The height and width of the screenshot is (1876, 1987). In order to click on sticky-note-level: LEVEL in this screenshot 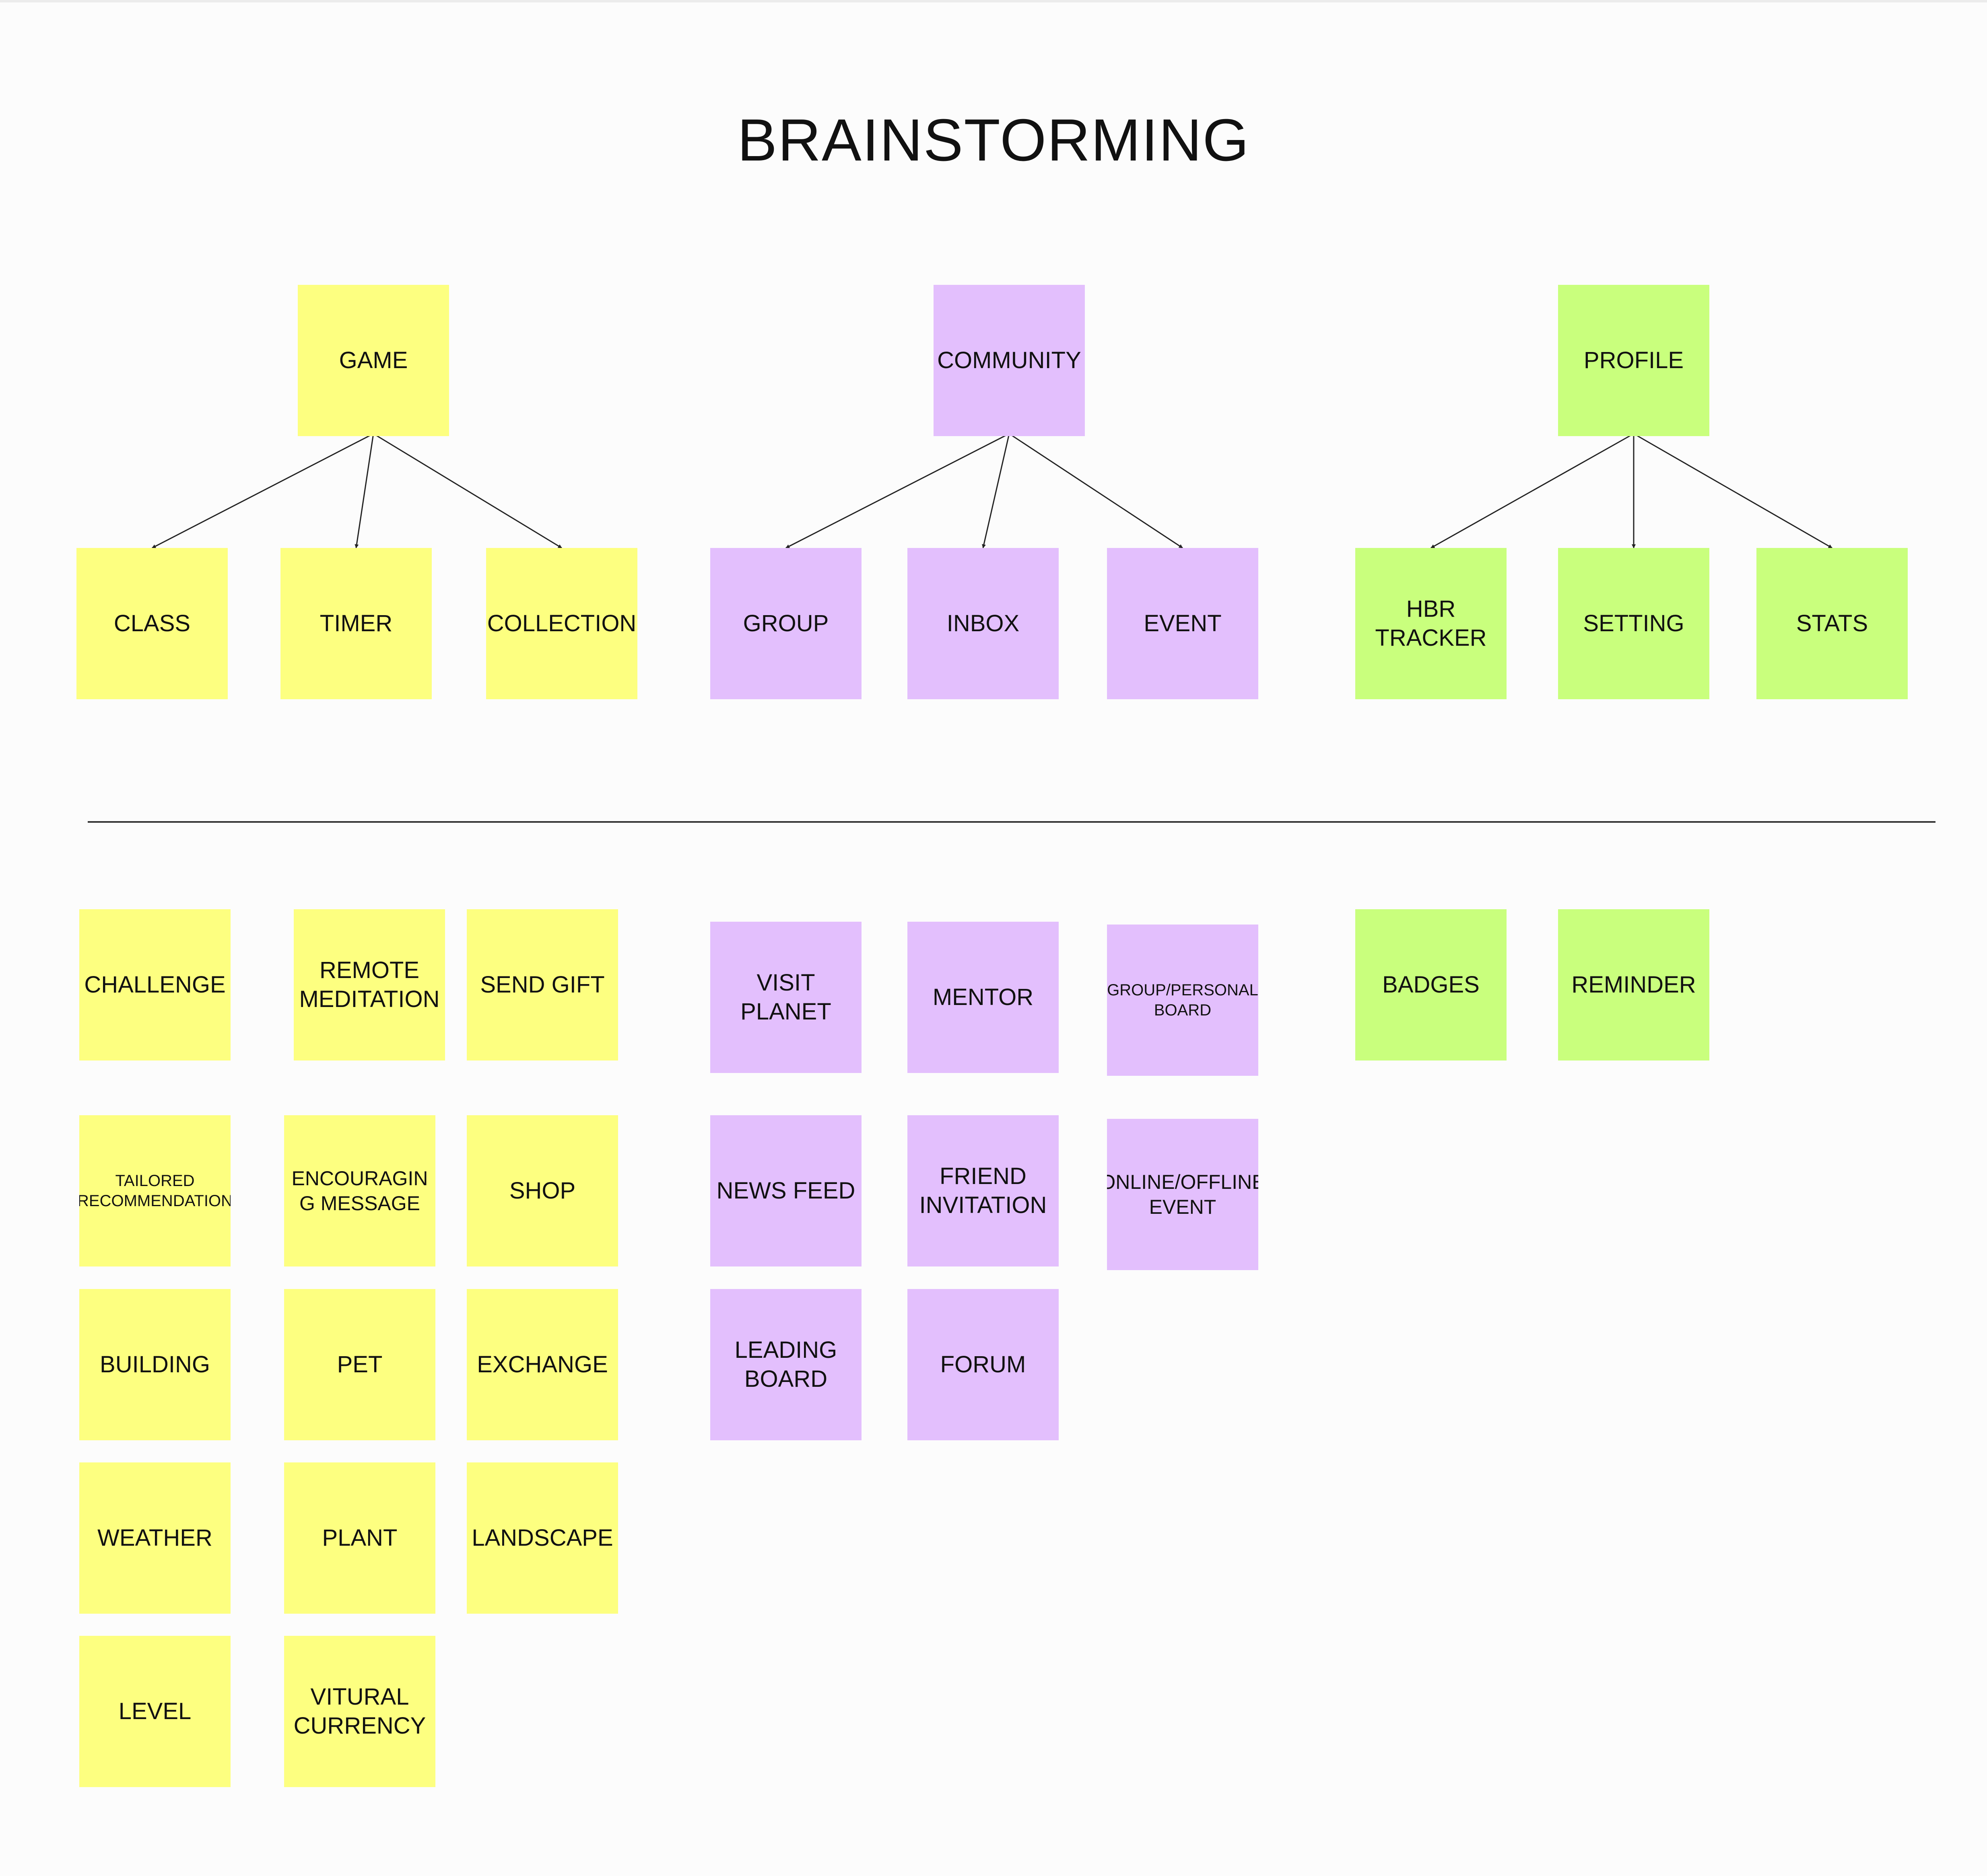, I will do `click(155, 1711)`.